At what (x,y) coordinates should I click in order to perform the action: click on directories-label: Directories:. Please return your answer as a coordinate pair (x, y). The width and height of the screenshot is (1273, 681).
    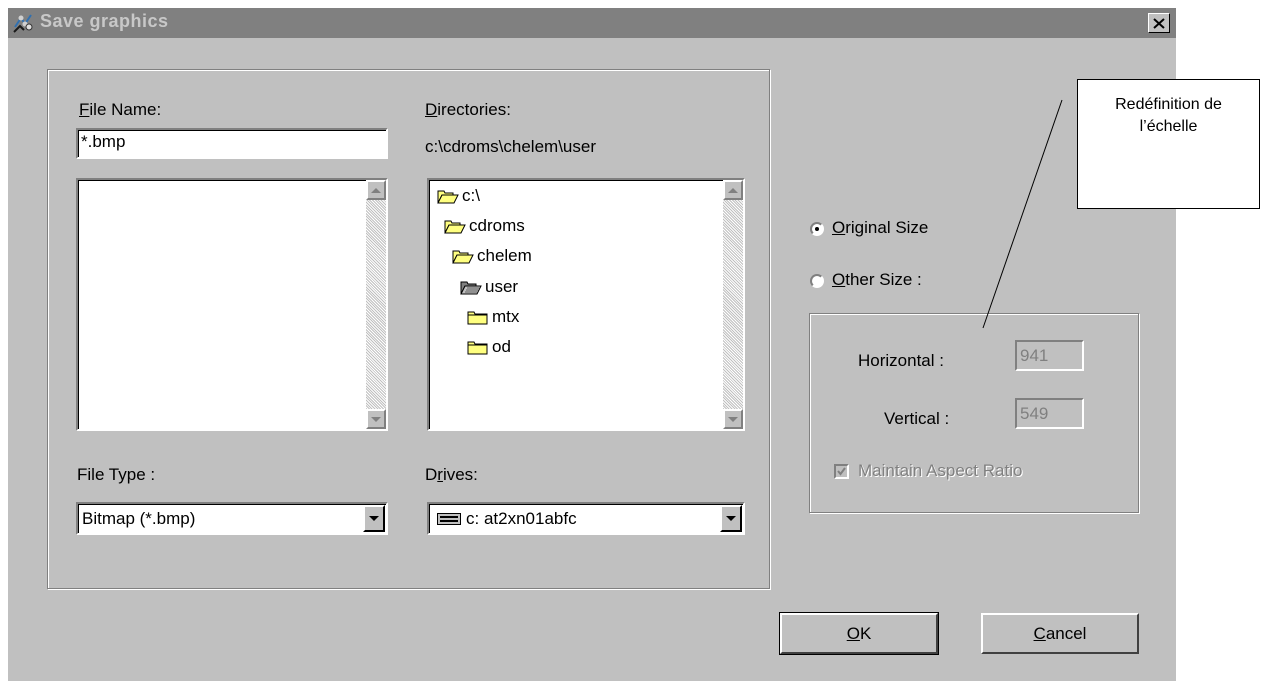
    Looking at the image, I should click on (468, 109).